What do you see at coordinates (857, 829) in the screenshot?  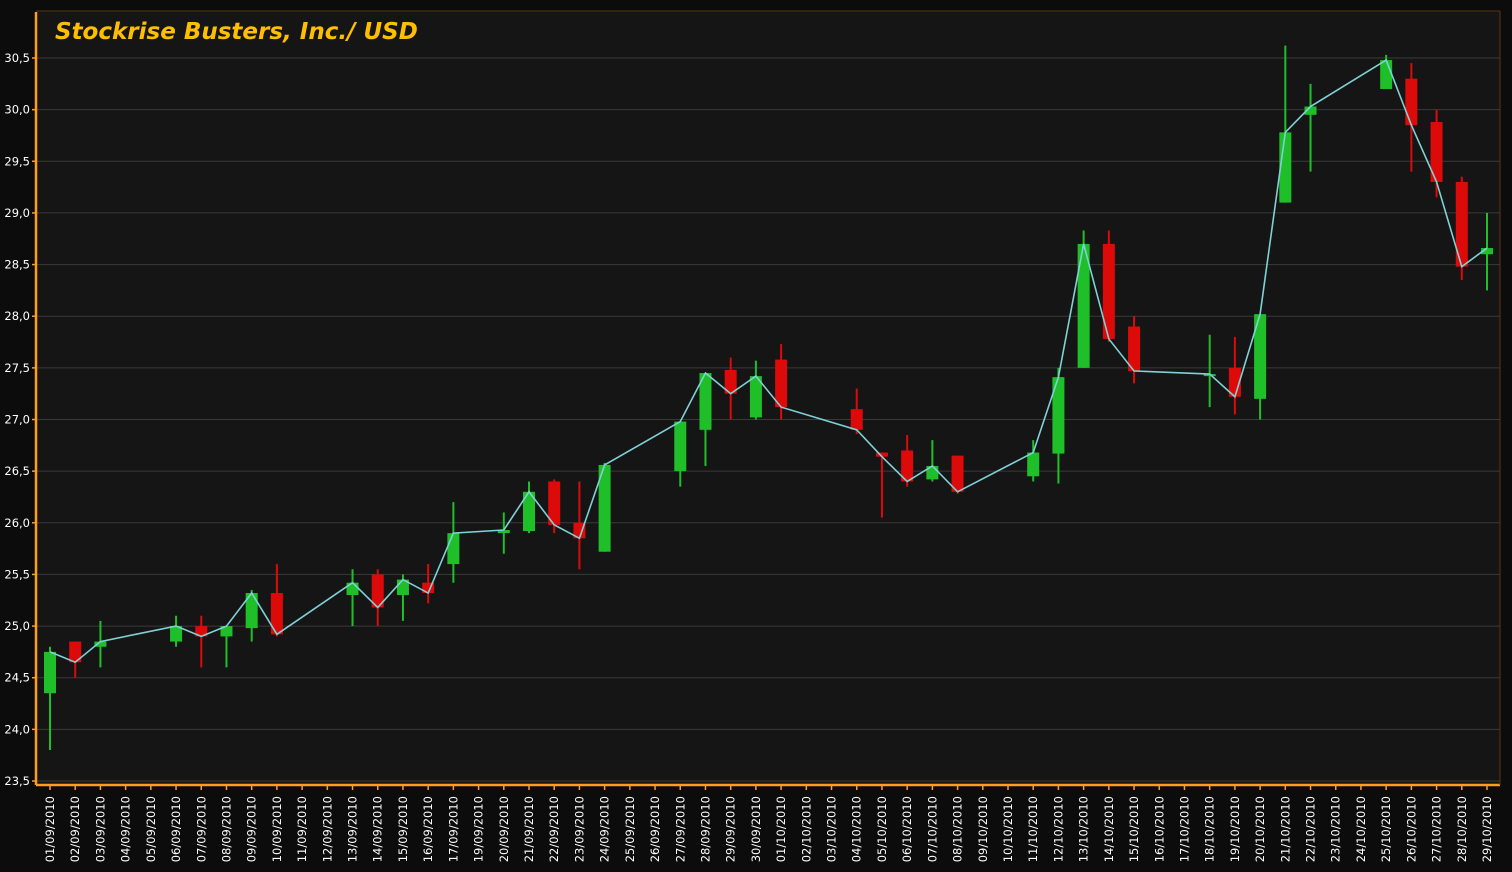 I see `x-tick-label: 04/10/2010` at bounding box center [857, 829].